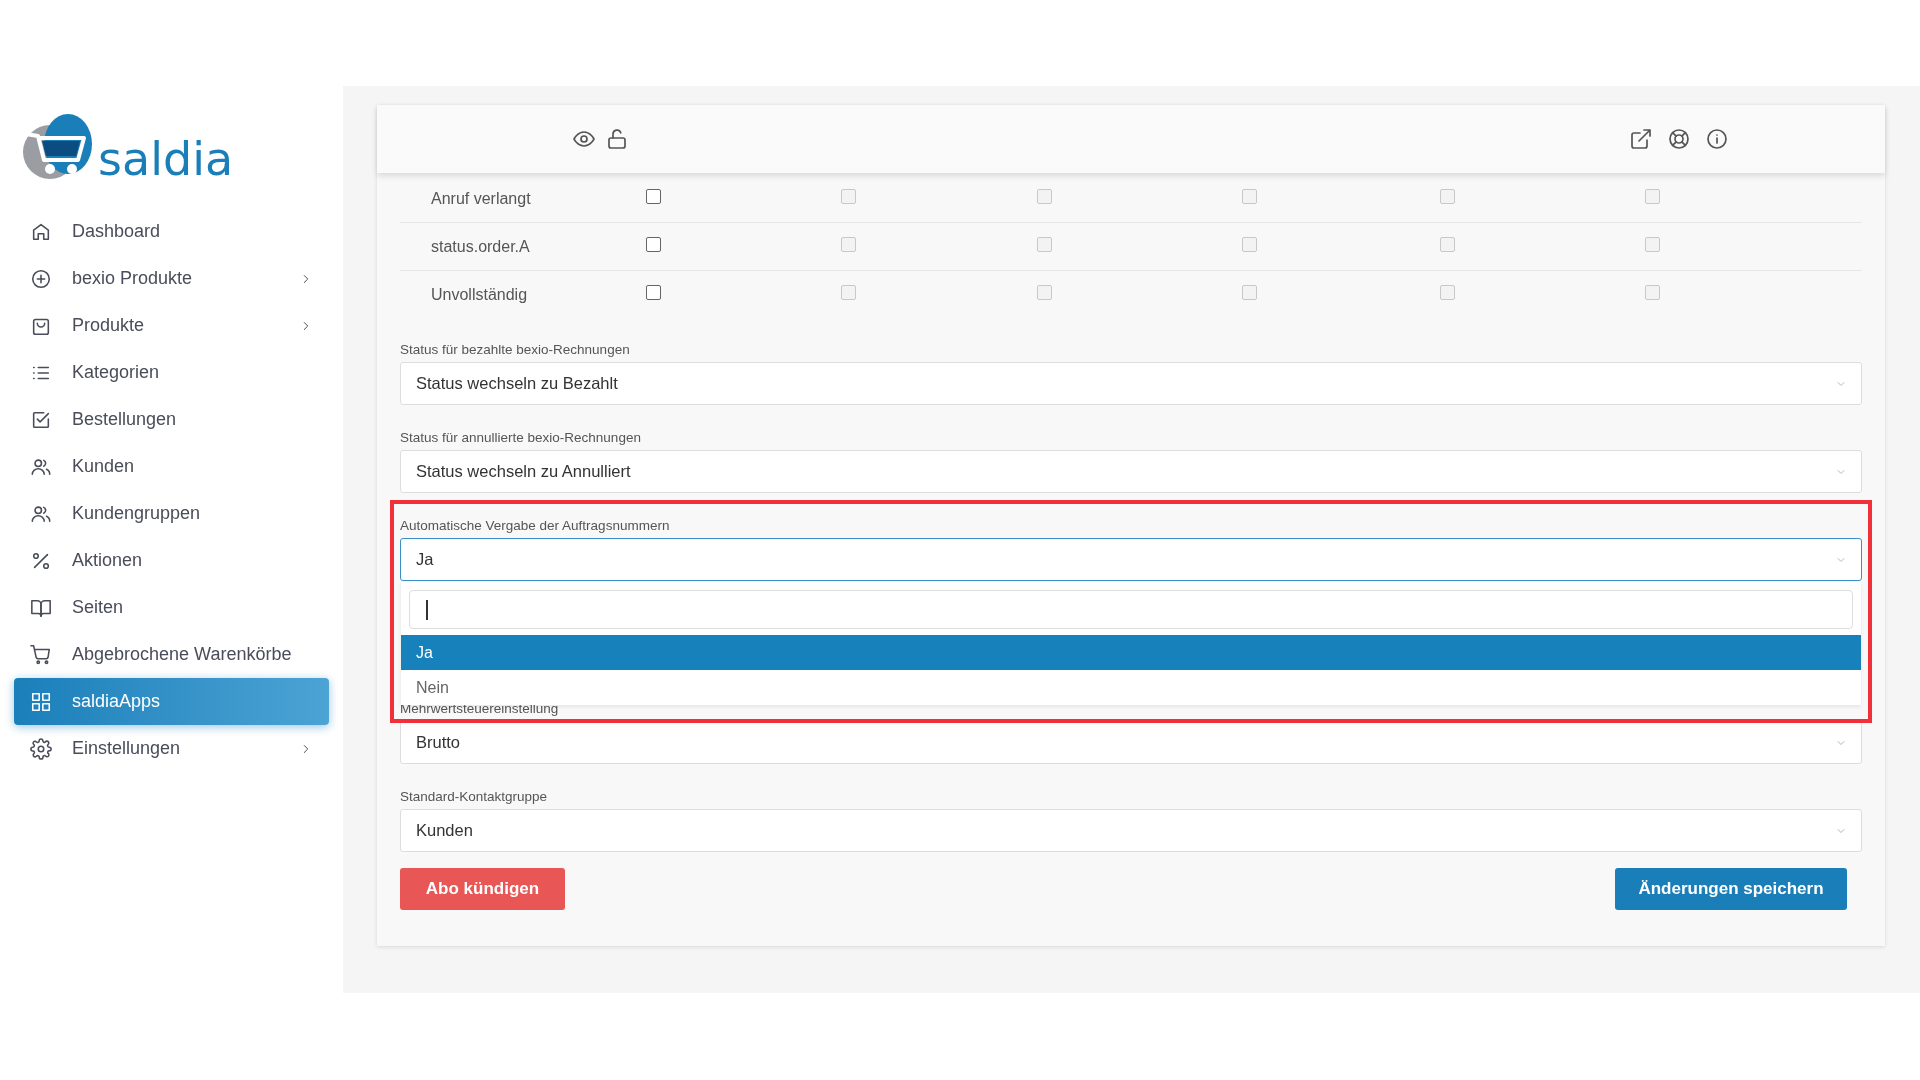  I want to click on cancel-subscription-button: Abo kündigen, so click(482, 889).